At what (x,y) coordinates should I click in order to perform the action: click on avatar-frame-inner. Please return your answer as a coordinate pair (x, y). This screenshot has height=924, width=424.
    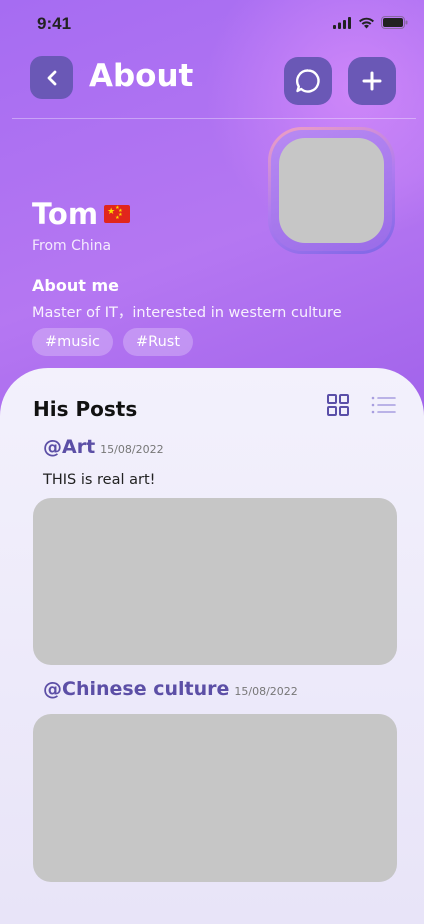
    Looking at the image, I should click on (331, 190).